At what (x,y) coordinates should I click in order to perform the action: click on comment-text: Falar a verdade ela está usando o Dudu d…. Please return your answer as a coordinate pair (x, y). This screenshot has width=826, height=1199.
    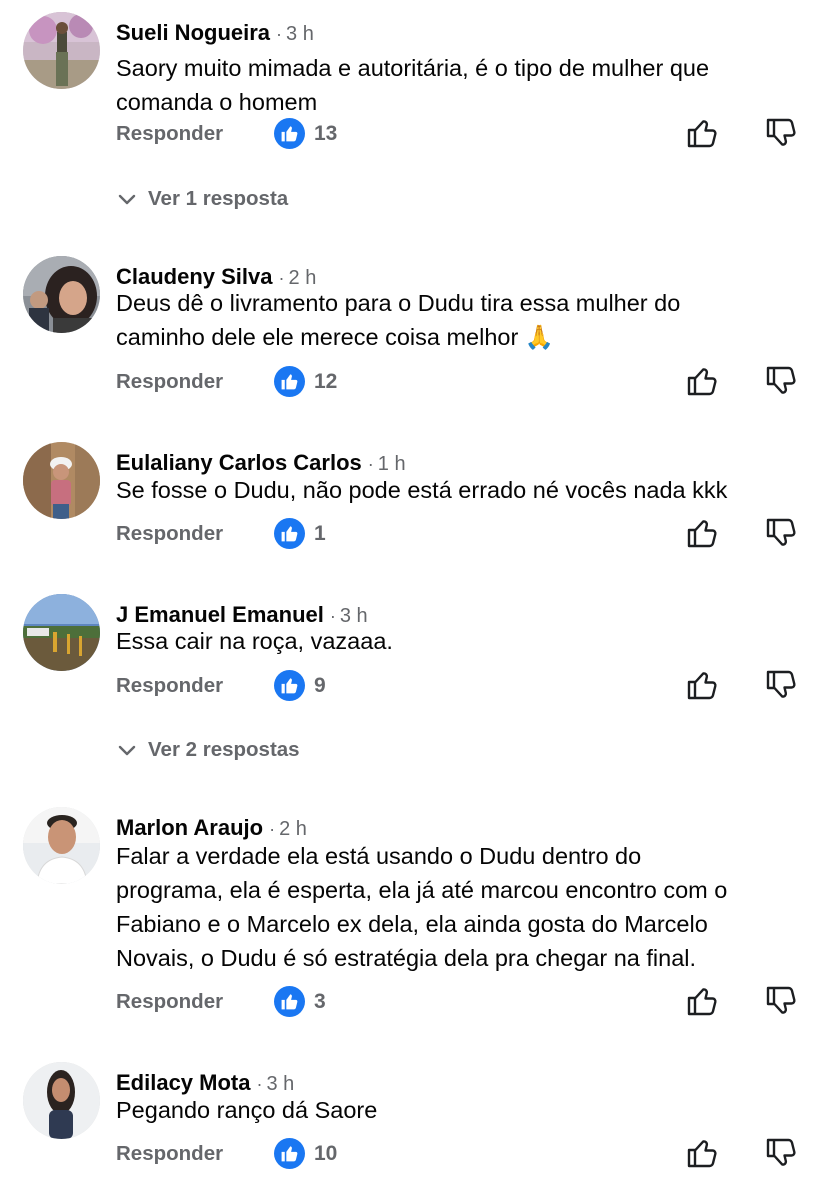
    Looking at the image, I should click on (422, 907).